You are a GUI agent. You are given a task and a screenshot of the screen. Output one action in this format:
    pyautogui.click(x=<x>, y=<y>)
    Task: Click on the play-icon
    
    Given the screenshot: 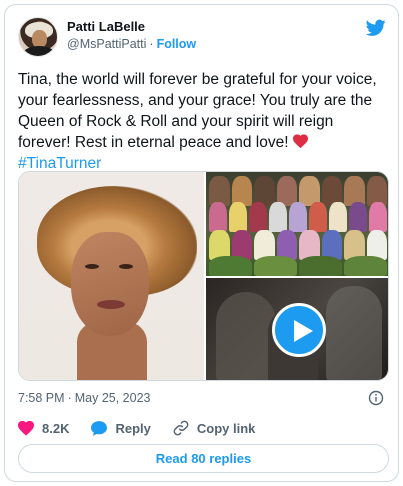 What is the action you would take?
    pyautogui.click(x=303, y=331)
    